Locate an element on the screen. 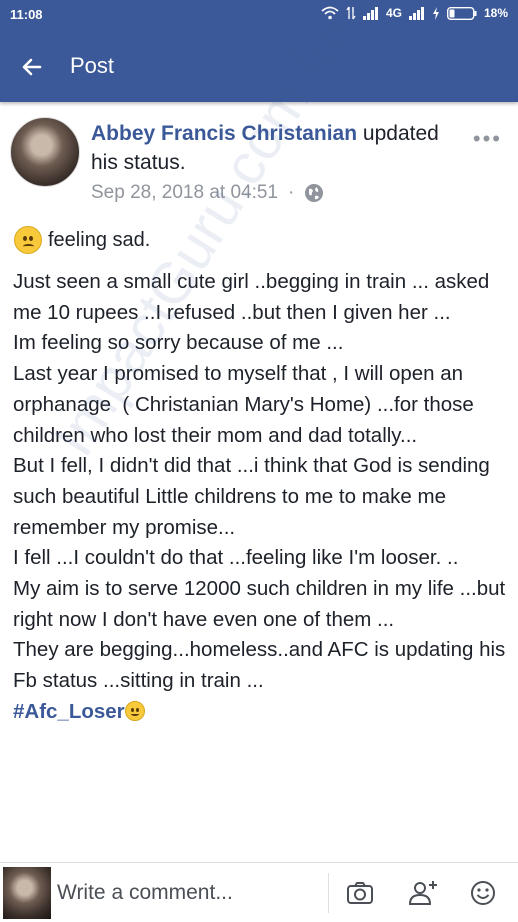  user-avatar is located at coordinates (27, 893).